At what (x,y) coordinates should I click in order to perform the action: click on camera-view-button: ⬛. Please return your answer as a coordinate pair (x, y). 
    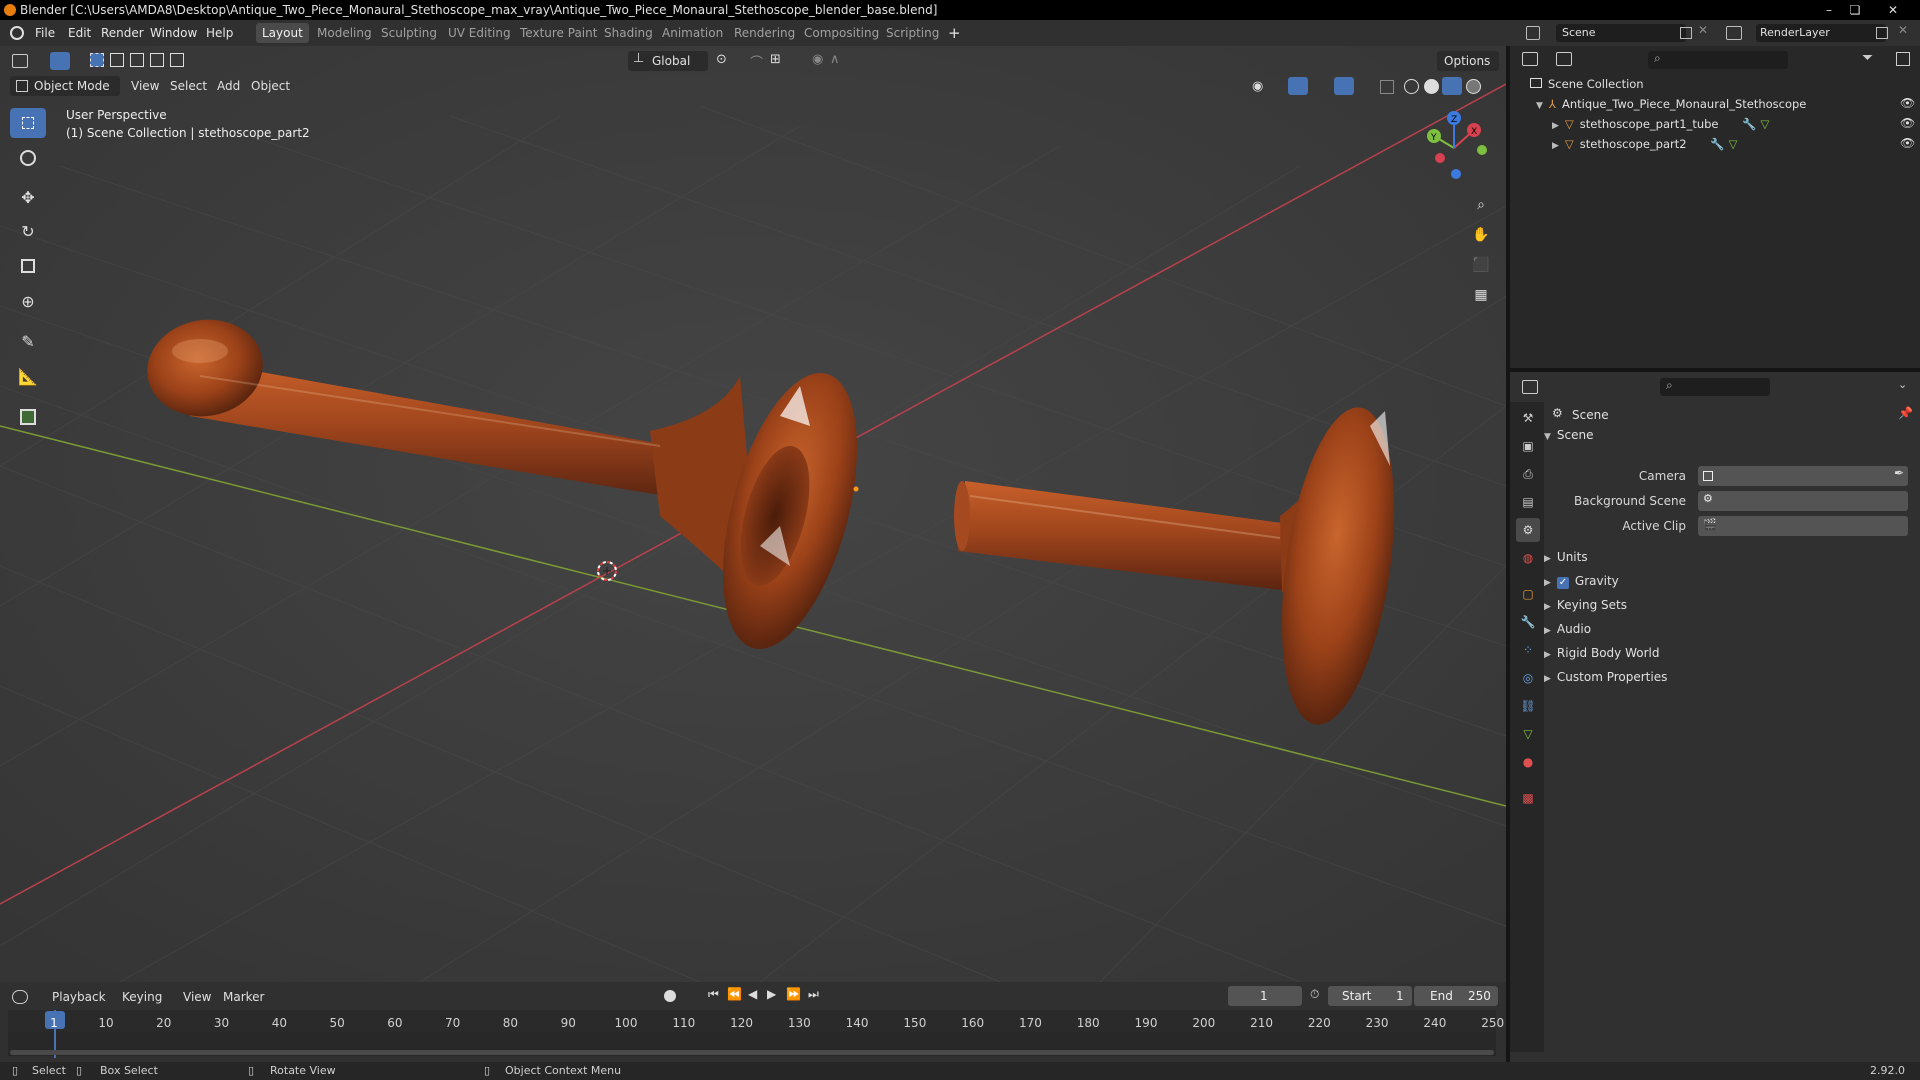
    Looking at the image, I should click on (1481, 265).